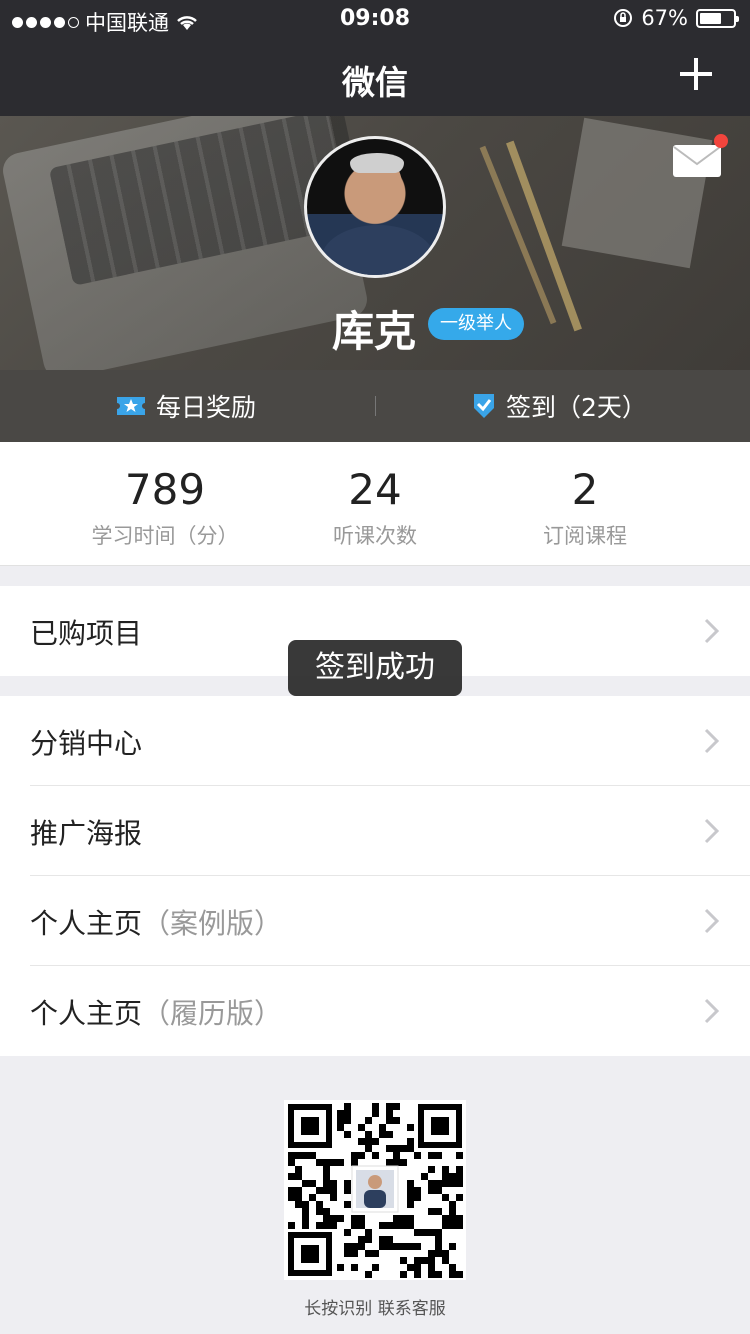  Describe the element at coordinates (86, 743) in the screenshot. I see `menu-item-label: 分销中心` at that location.